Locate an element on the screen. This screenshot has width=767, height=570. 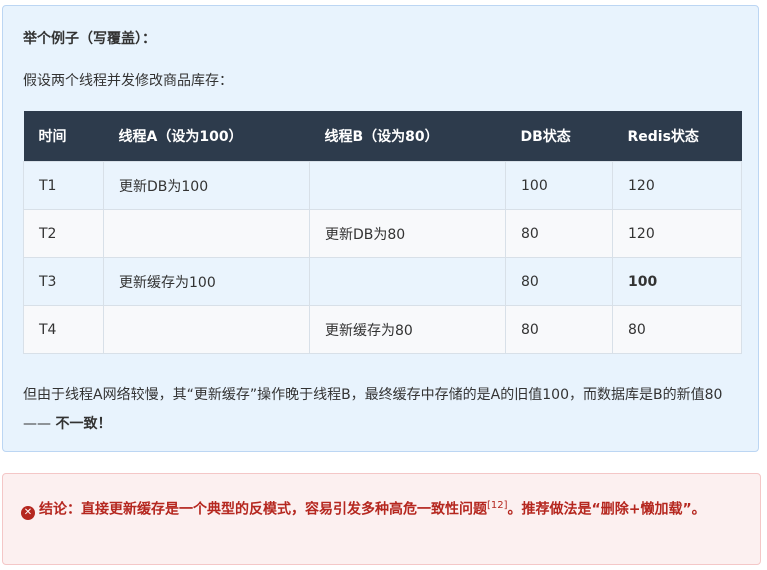
conclusion-text: 结论：直接更新缓存是一个典型的反模式，容易引发多种高危一致性问题 is located at coordinates (263, 509).